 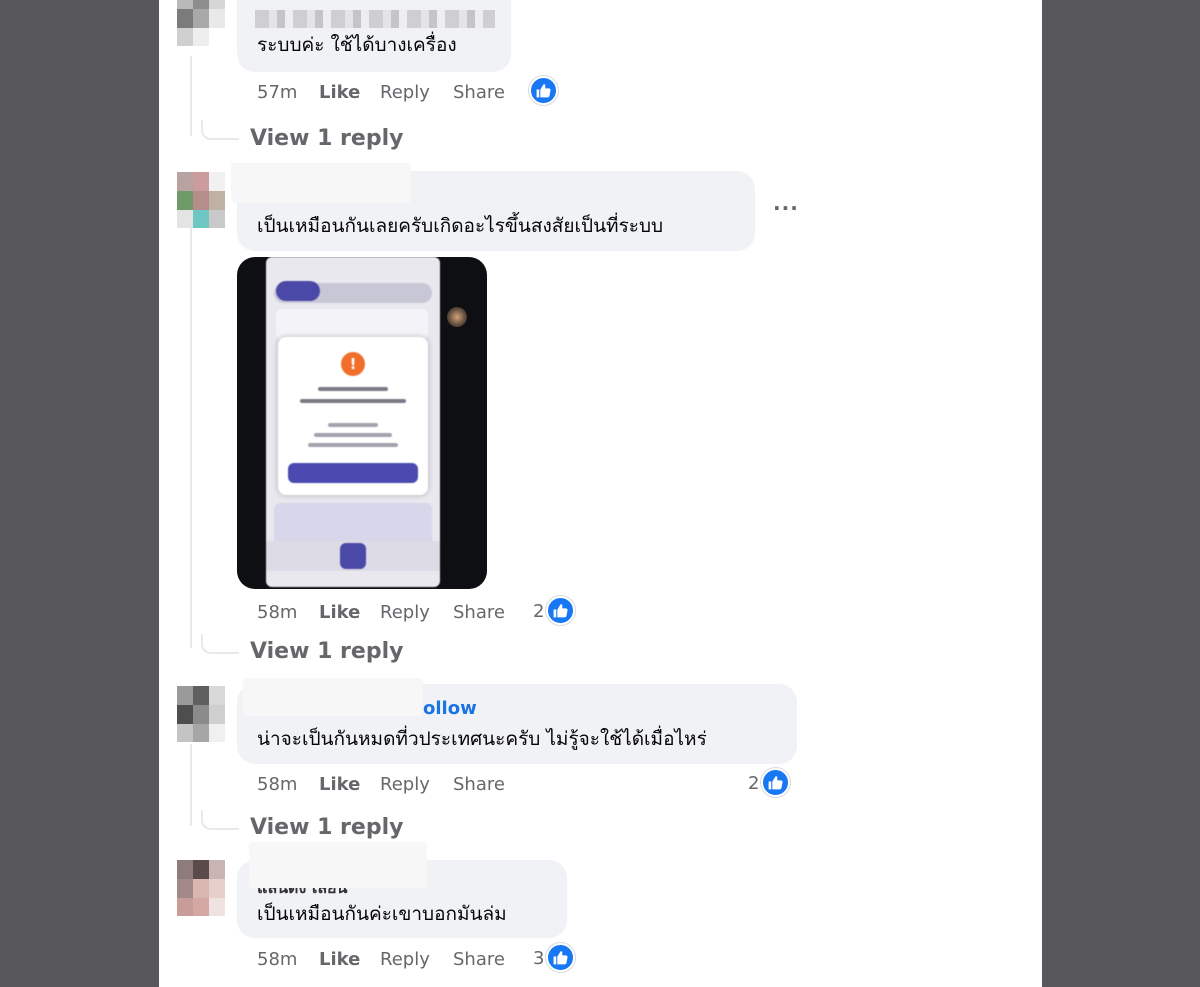 I want to click on warning-icon: !, so click(x=353, y=364).